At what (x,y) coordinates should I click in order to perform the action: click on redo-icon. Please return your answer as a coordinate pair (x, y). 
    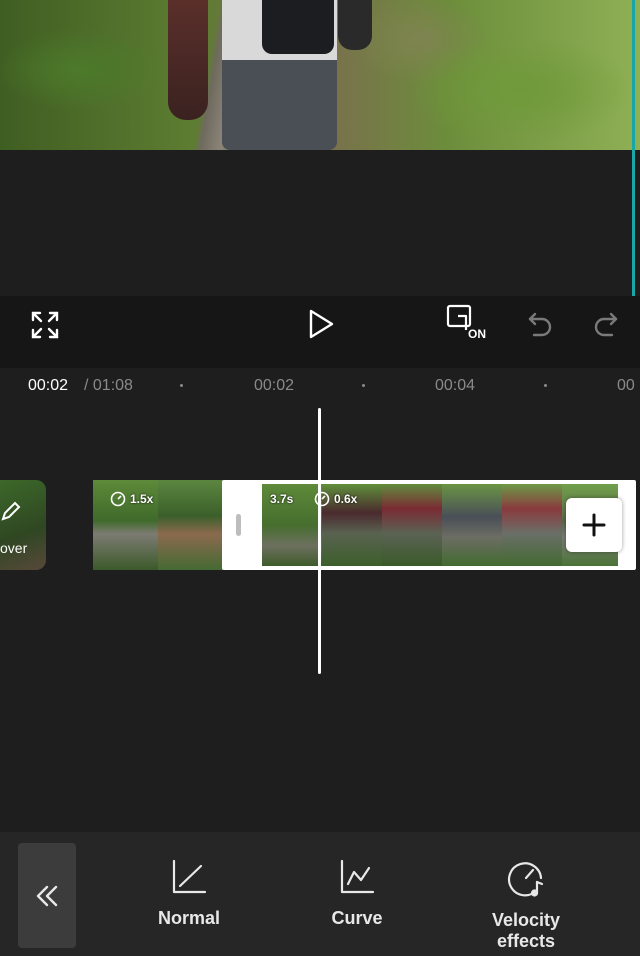
    Looking at the image, I should click on (606, 324).